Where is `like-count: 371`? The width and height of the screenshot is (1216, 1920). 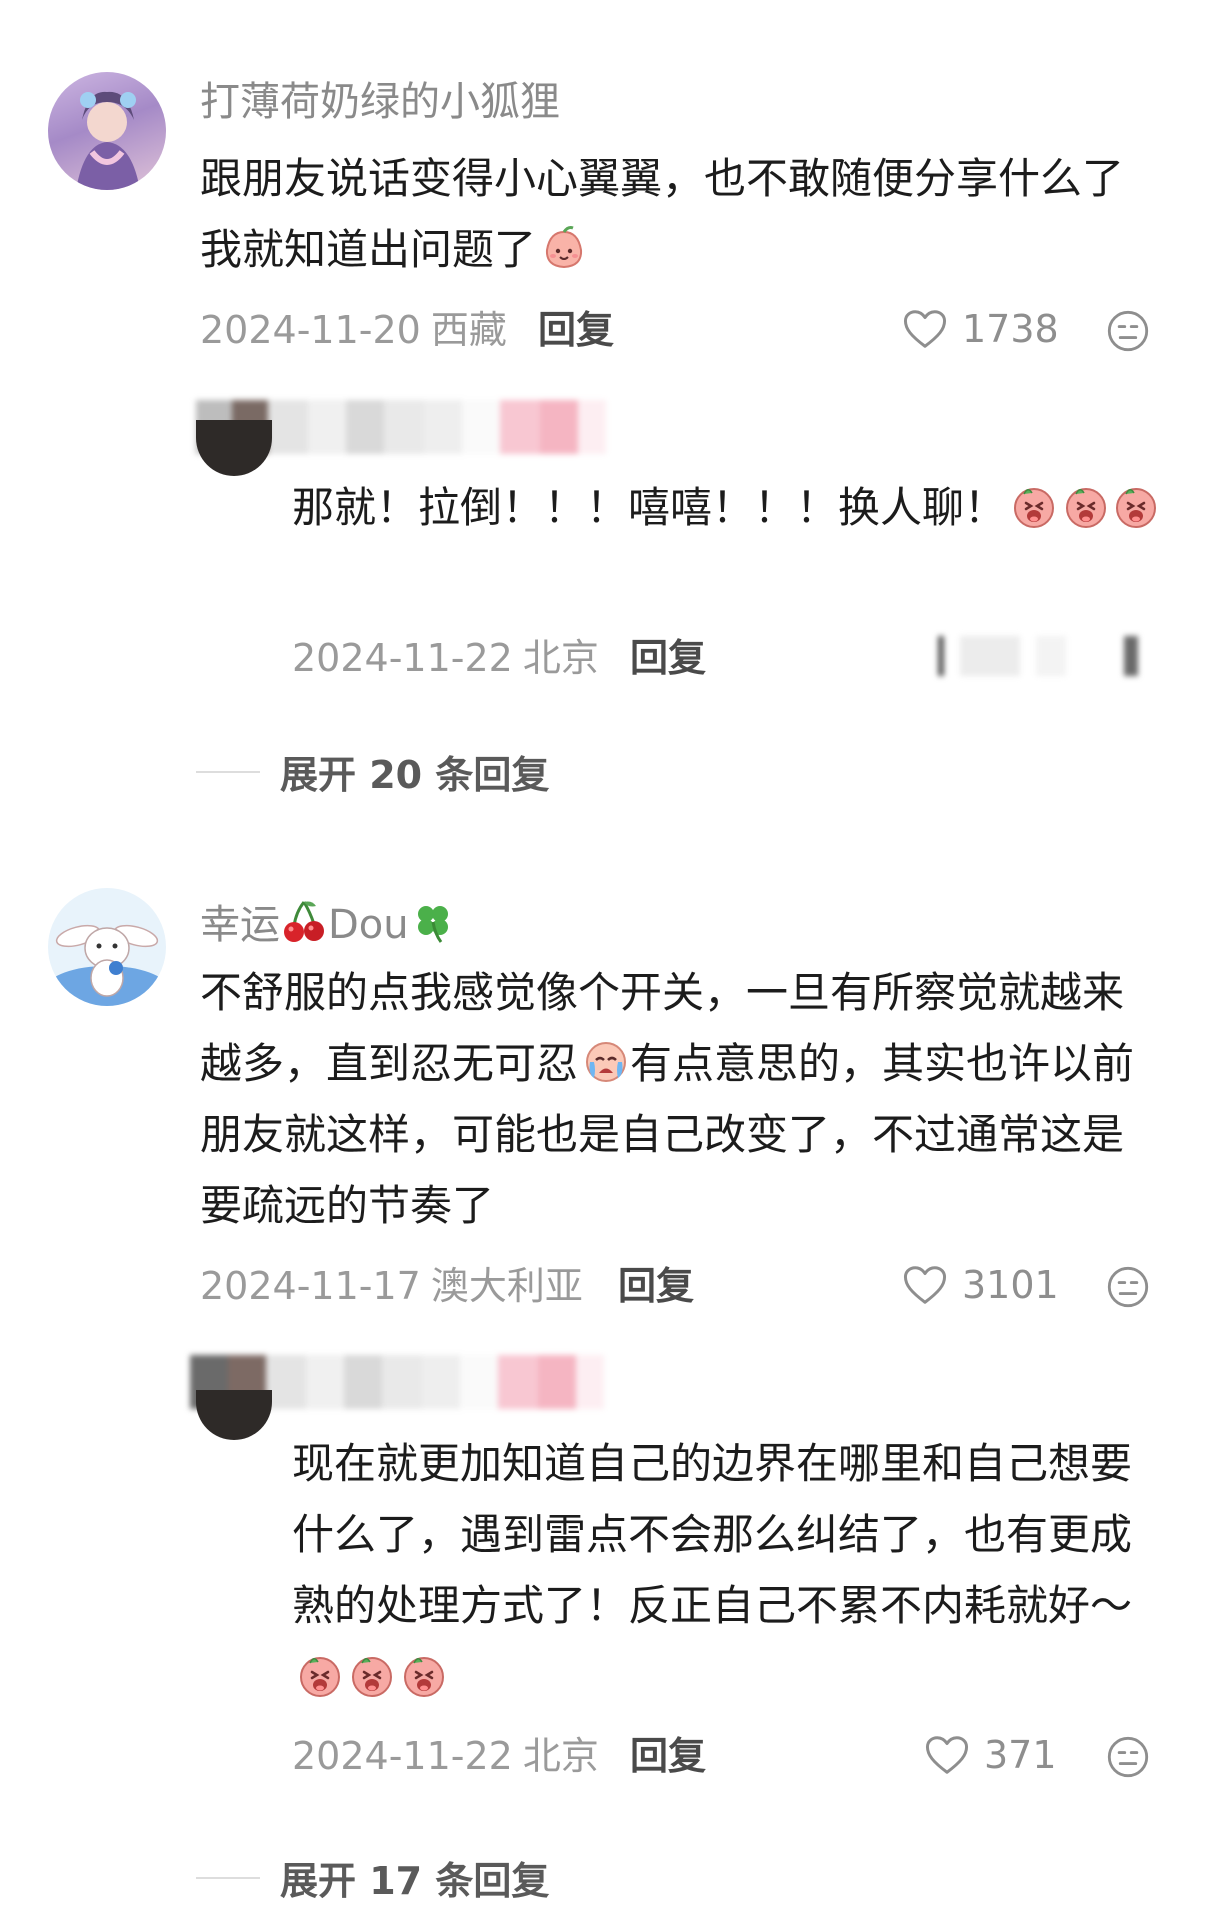 like-count: 371 is located at coordinates (1020, 1755).